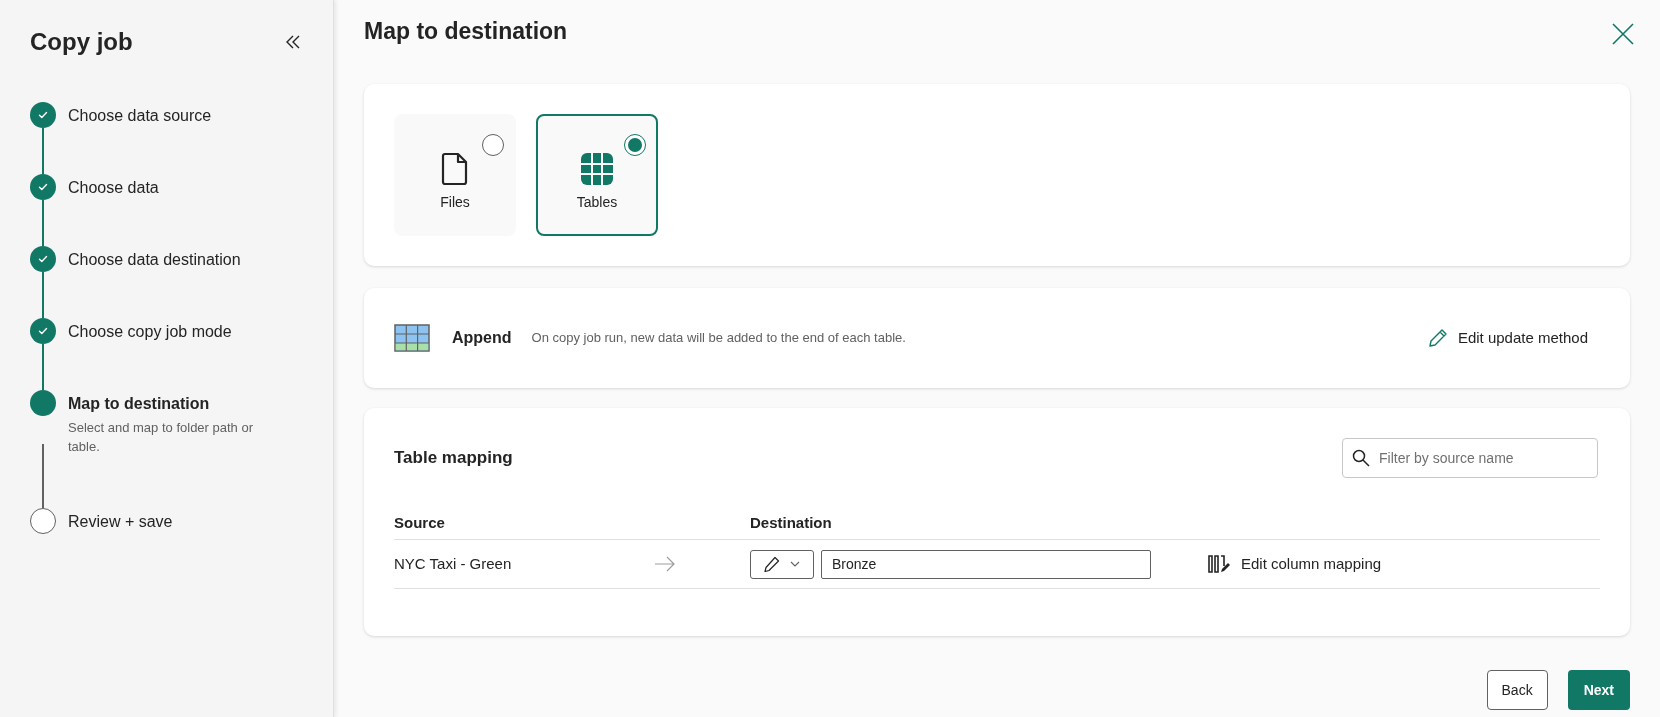 Image resolution: width=1660 pixels, height=717 pixels. What do you see at coordinates (412, 338) in the screenshot?
I see `table-icon` at bounding box center [412, 338].